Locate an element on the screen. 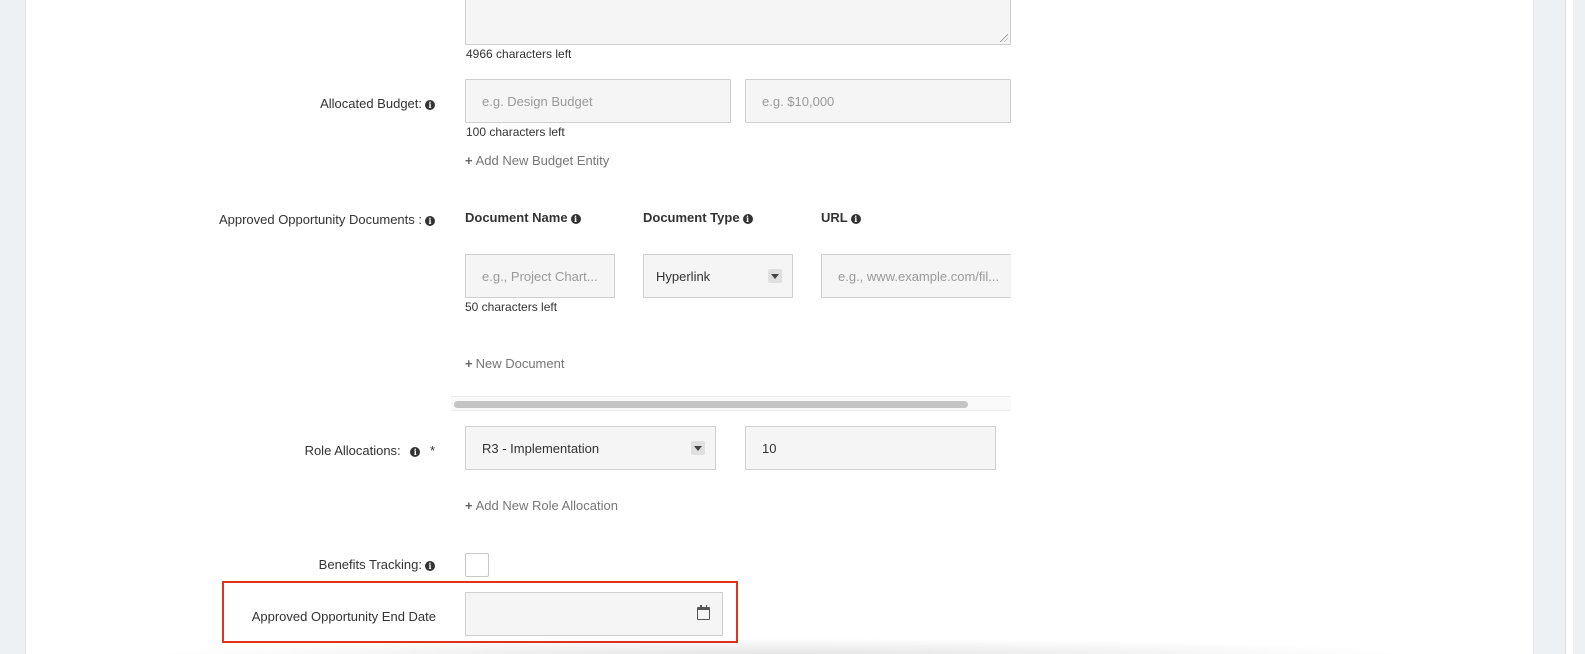 This screenshot has height=654, width=1585. documents-label-text: Approved Opportunity Documents : is located at coordinates (320, 219).